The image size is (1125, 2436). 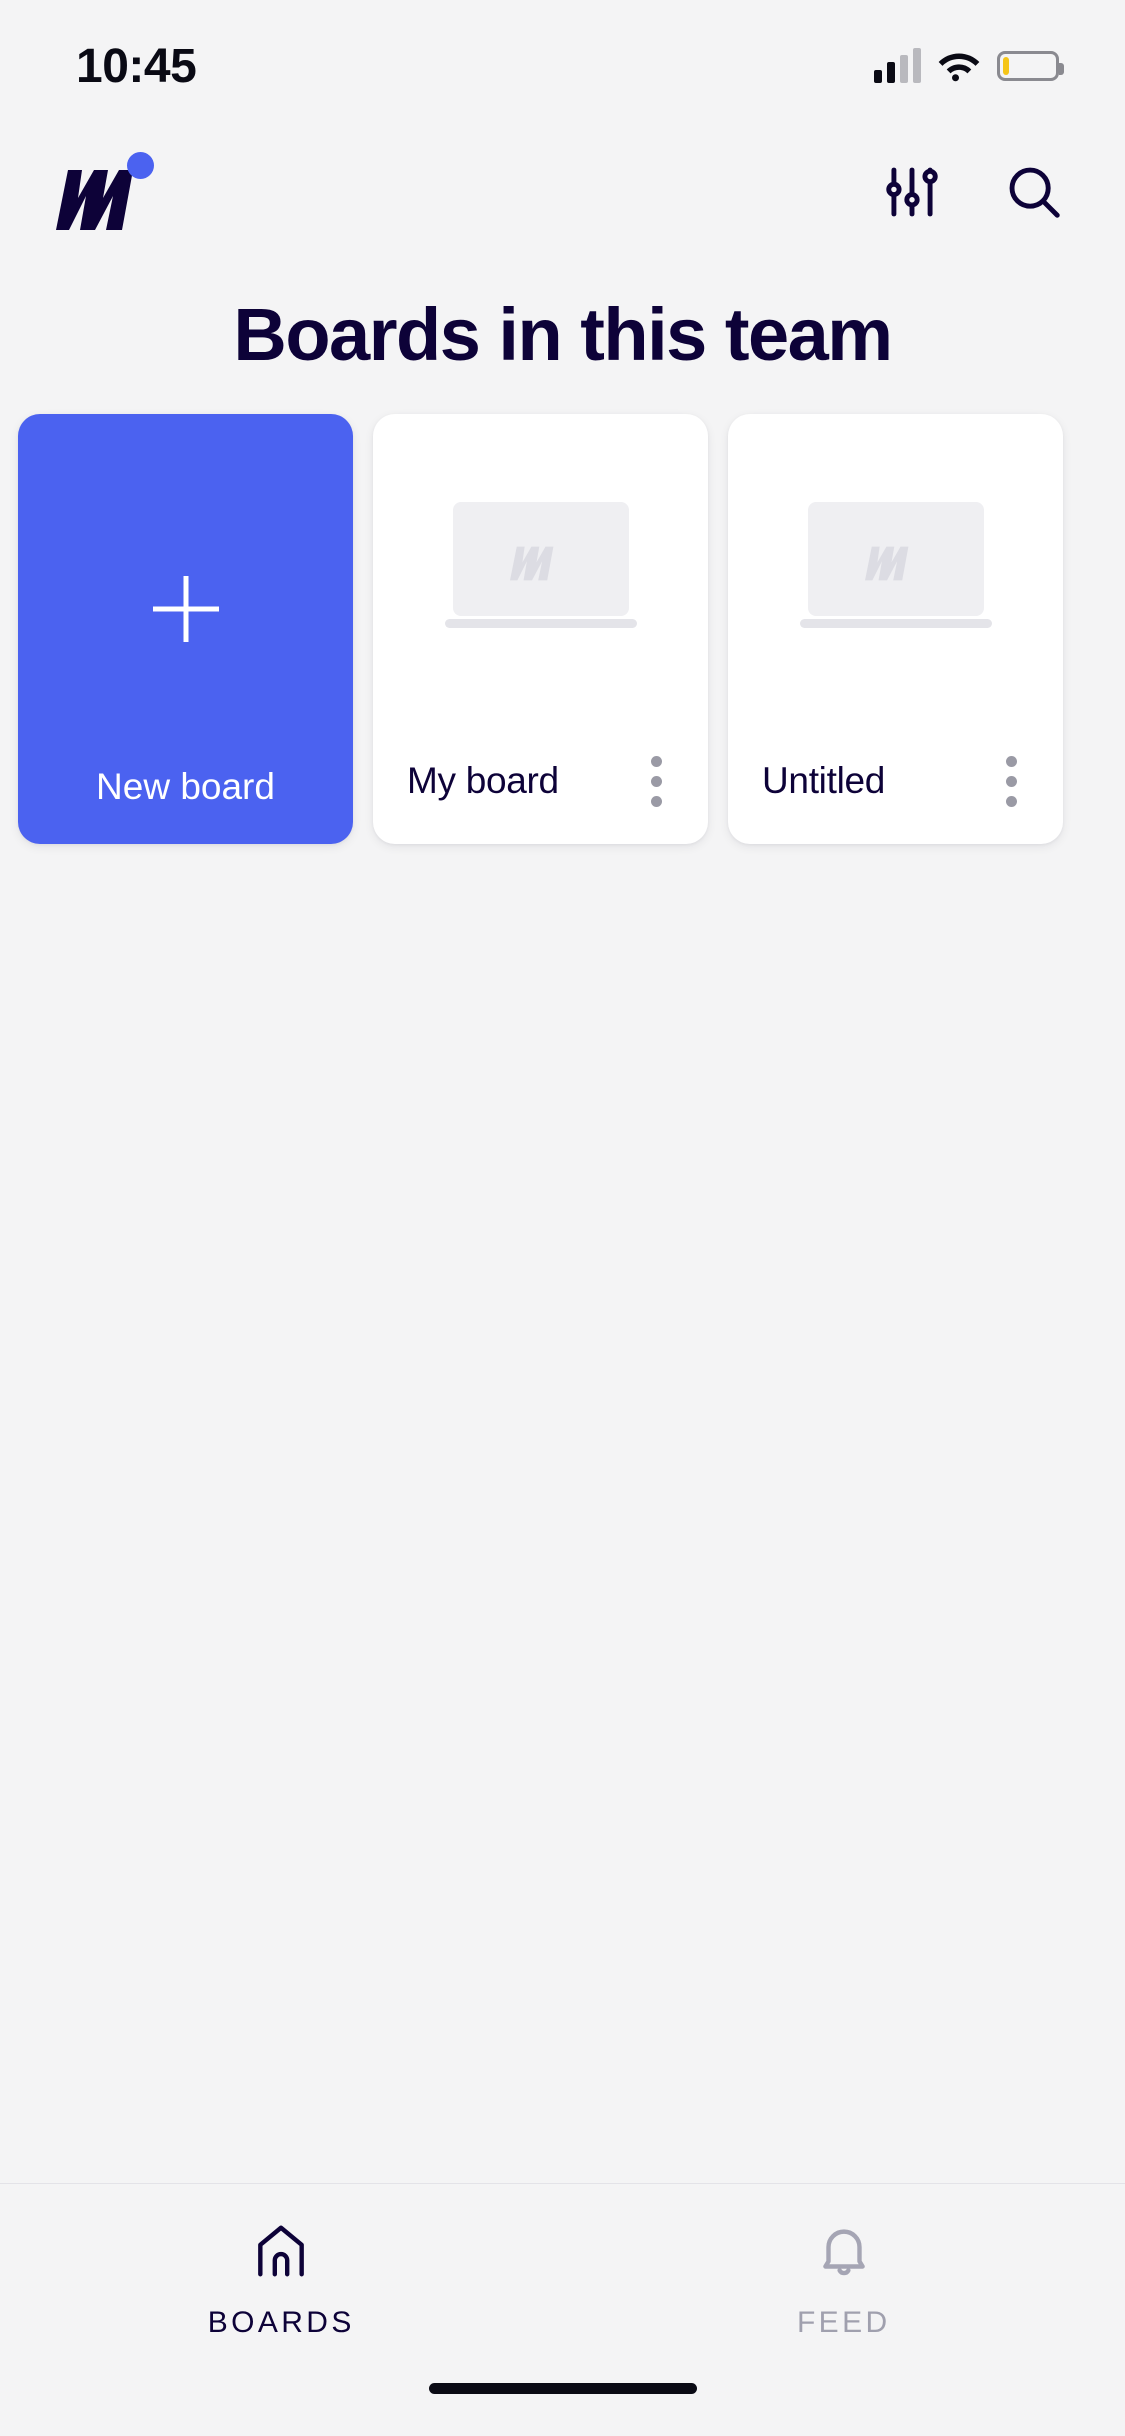 I want to click on home-icon, so click(x=281, y=2251).